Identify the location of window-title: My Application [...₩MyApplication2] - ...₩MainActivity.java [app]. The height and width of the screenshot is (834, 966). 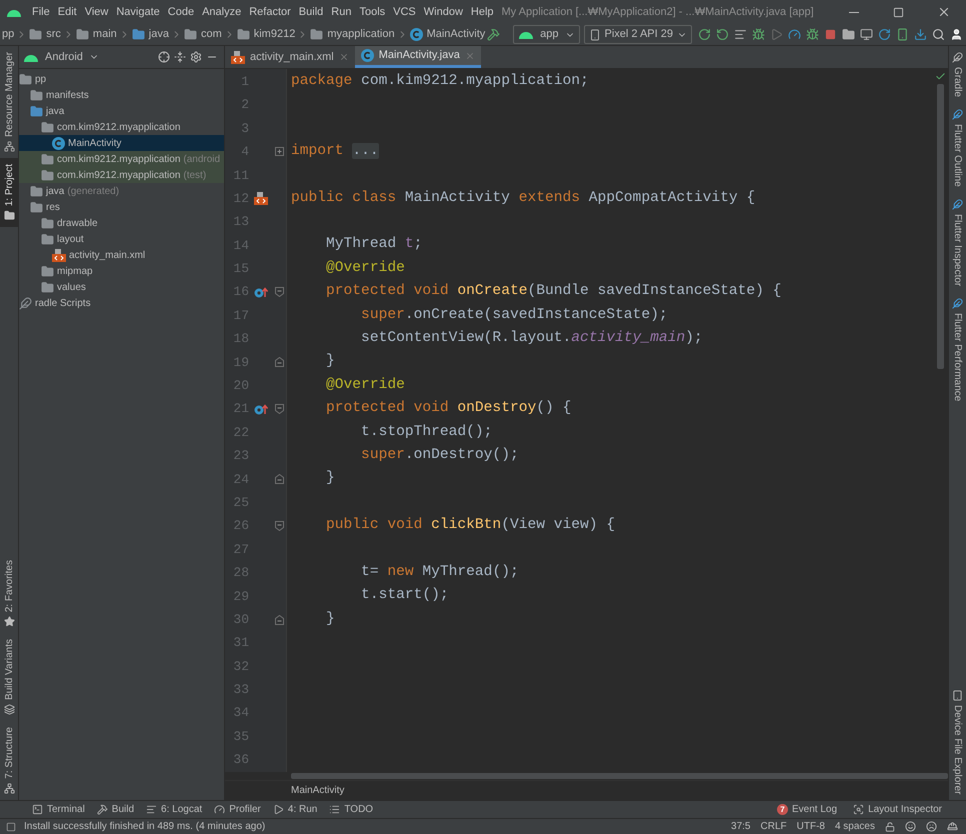
(658, 12).